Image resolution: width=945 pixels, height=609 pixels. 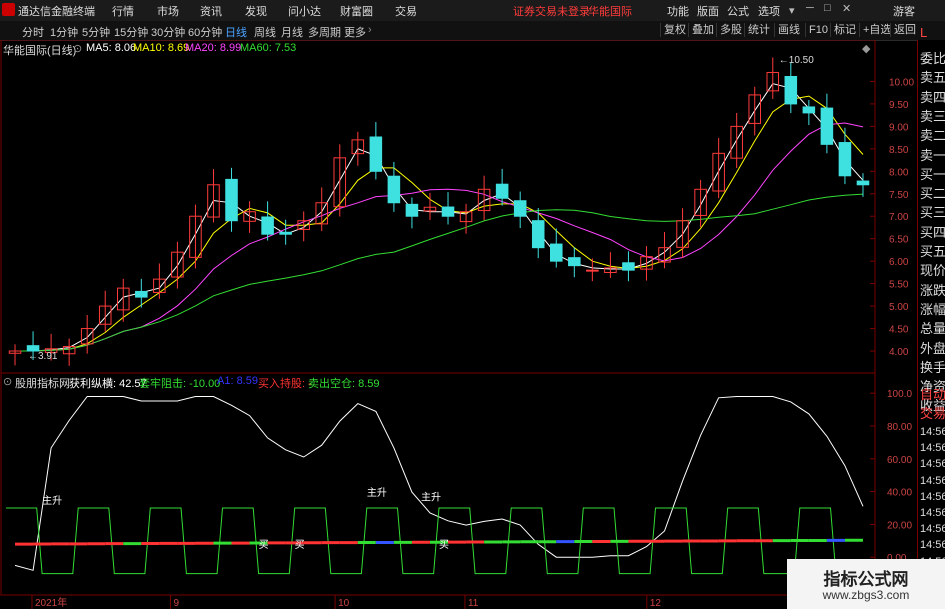 What do you see at coordinates (131, 32) in the screenshot?
I see `period-15min: 15分钟` at bounding box center [131, 32].